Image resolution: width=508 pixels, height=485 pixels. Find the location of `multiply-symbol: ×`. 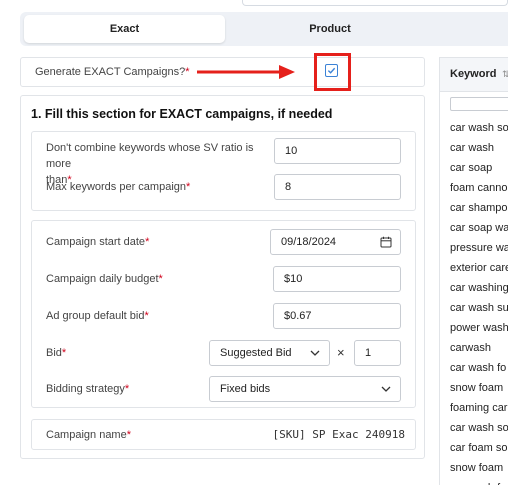

multiply-symbol: × is located at coordinates (341, 352).